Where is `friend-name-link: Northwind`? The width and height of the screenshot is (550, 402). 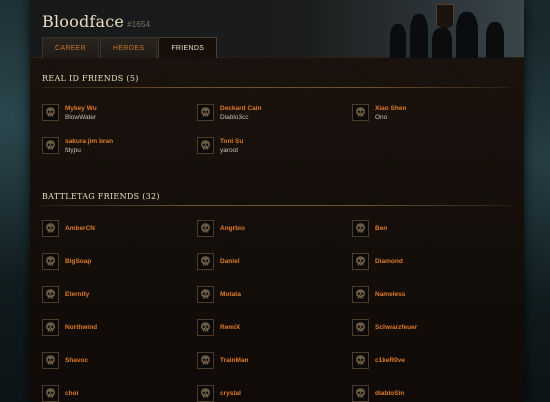
friend-name-link: Northwind is located at coordinates (81, 327).